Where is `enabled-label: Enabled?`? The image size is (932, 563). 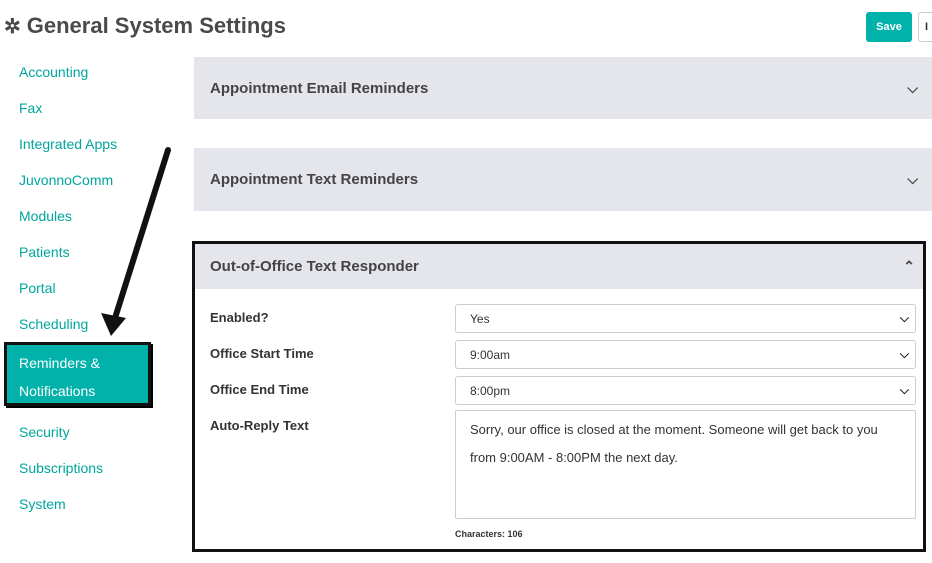
enabled-label: Enabled? is located at coordinates (239, 317).